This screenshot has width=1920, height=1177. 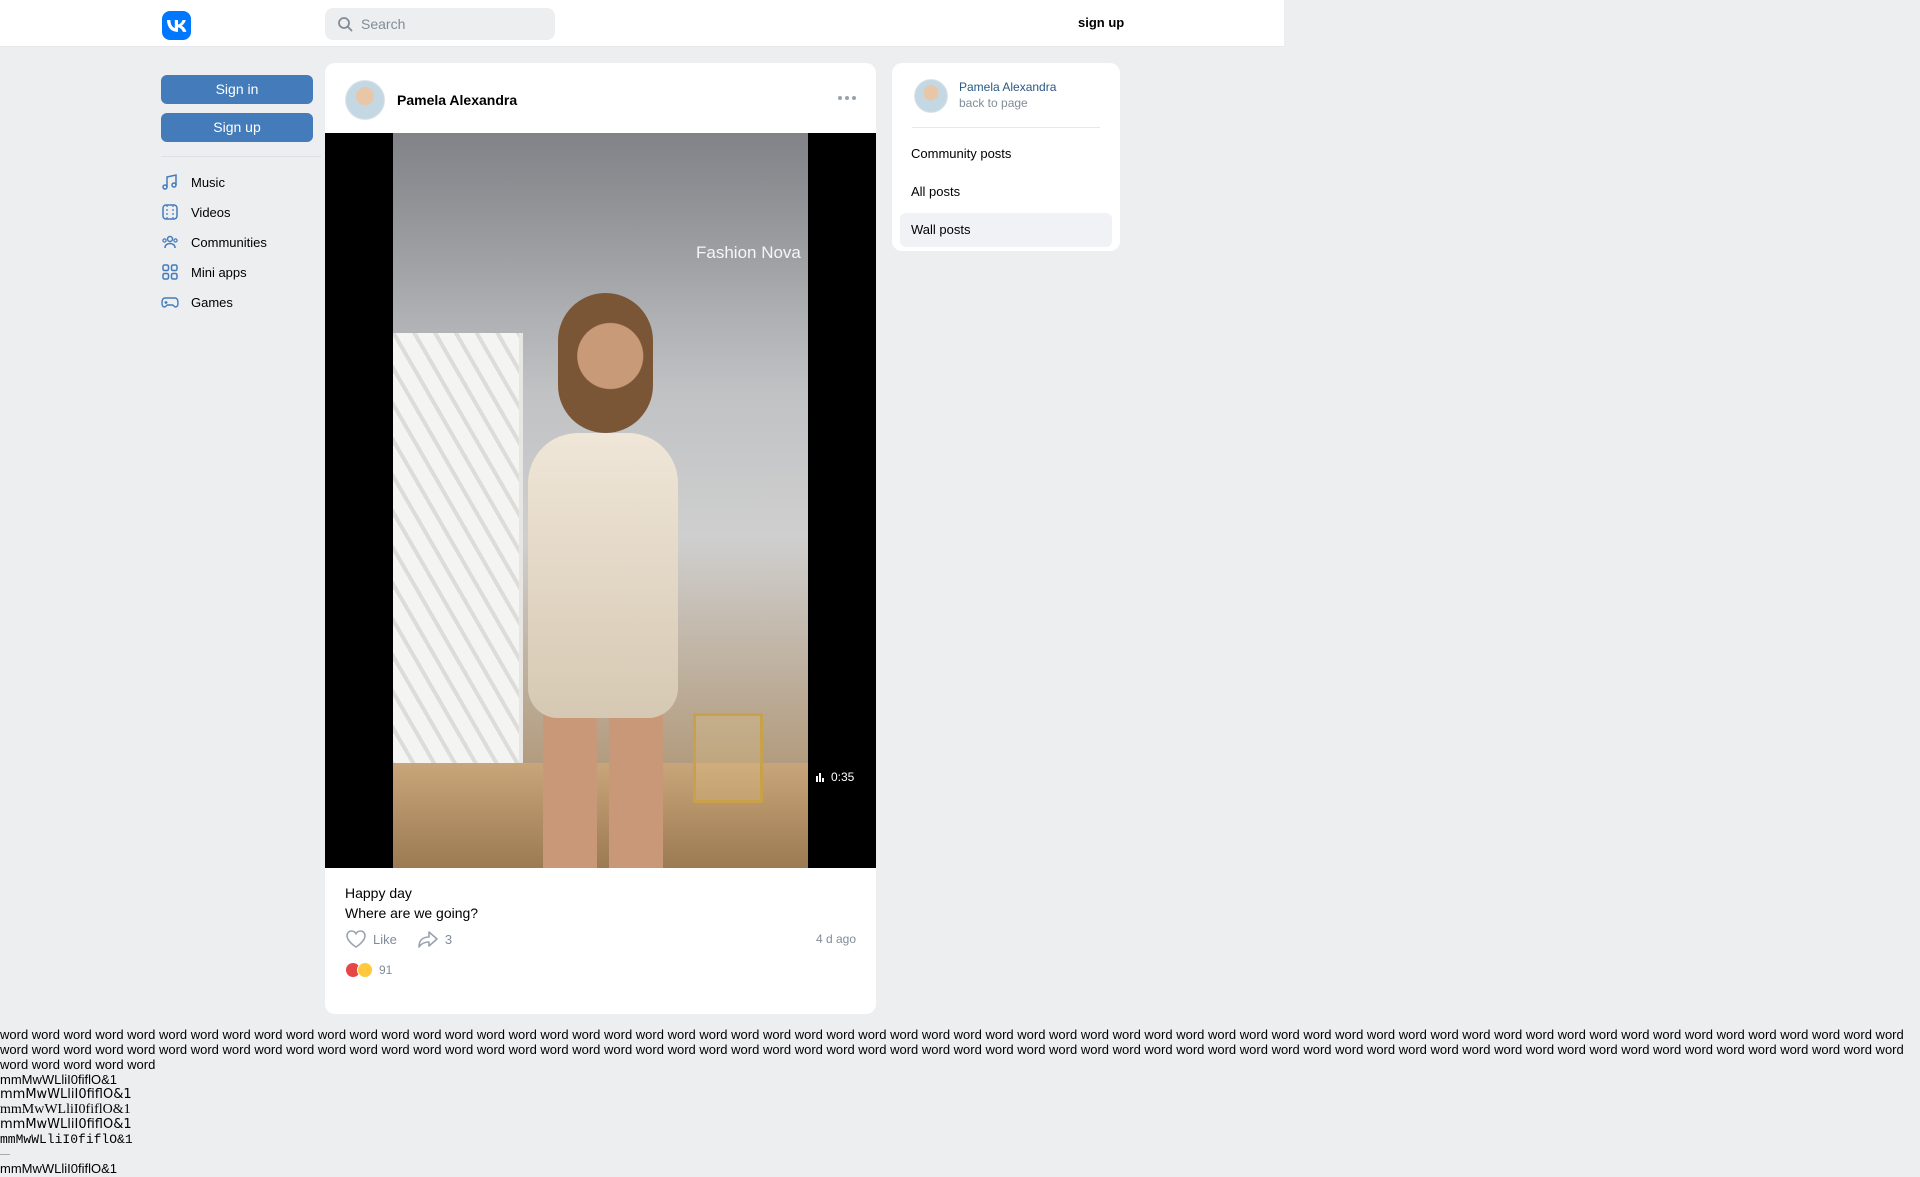 What do you see at coordinates (386, 970) in the screenshot?
I see `reactions-count: 91` at bounding box center [386, 970].